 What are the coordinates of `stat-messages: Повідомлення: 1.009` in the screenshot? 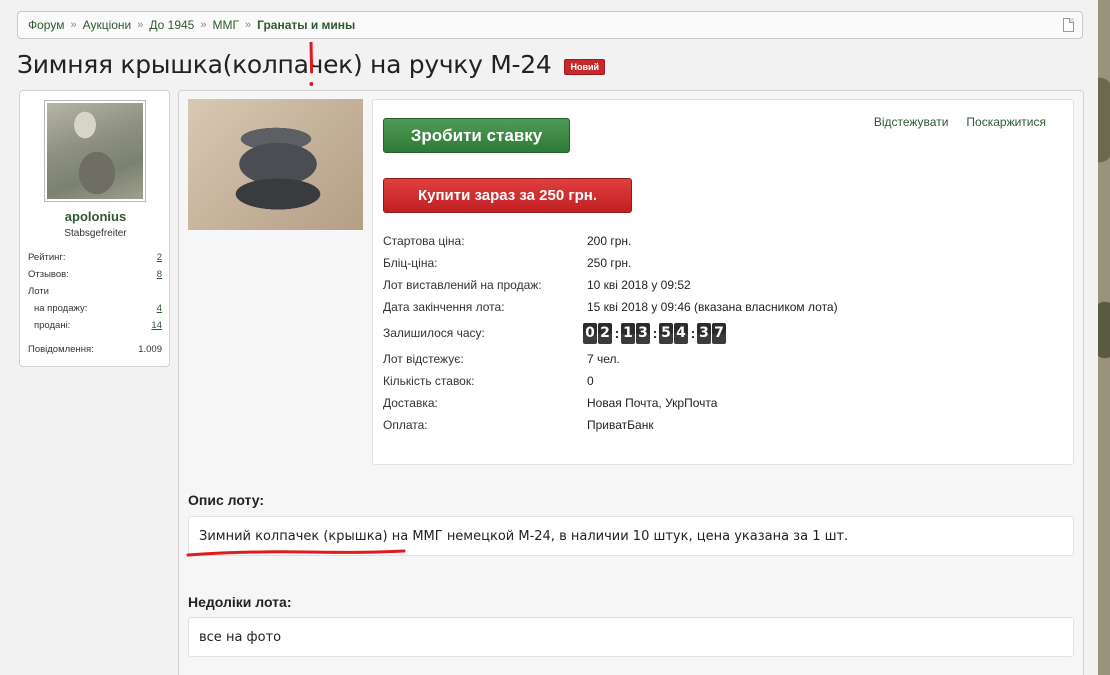 It's located at (95, 349).